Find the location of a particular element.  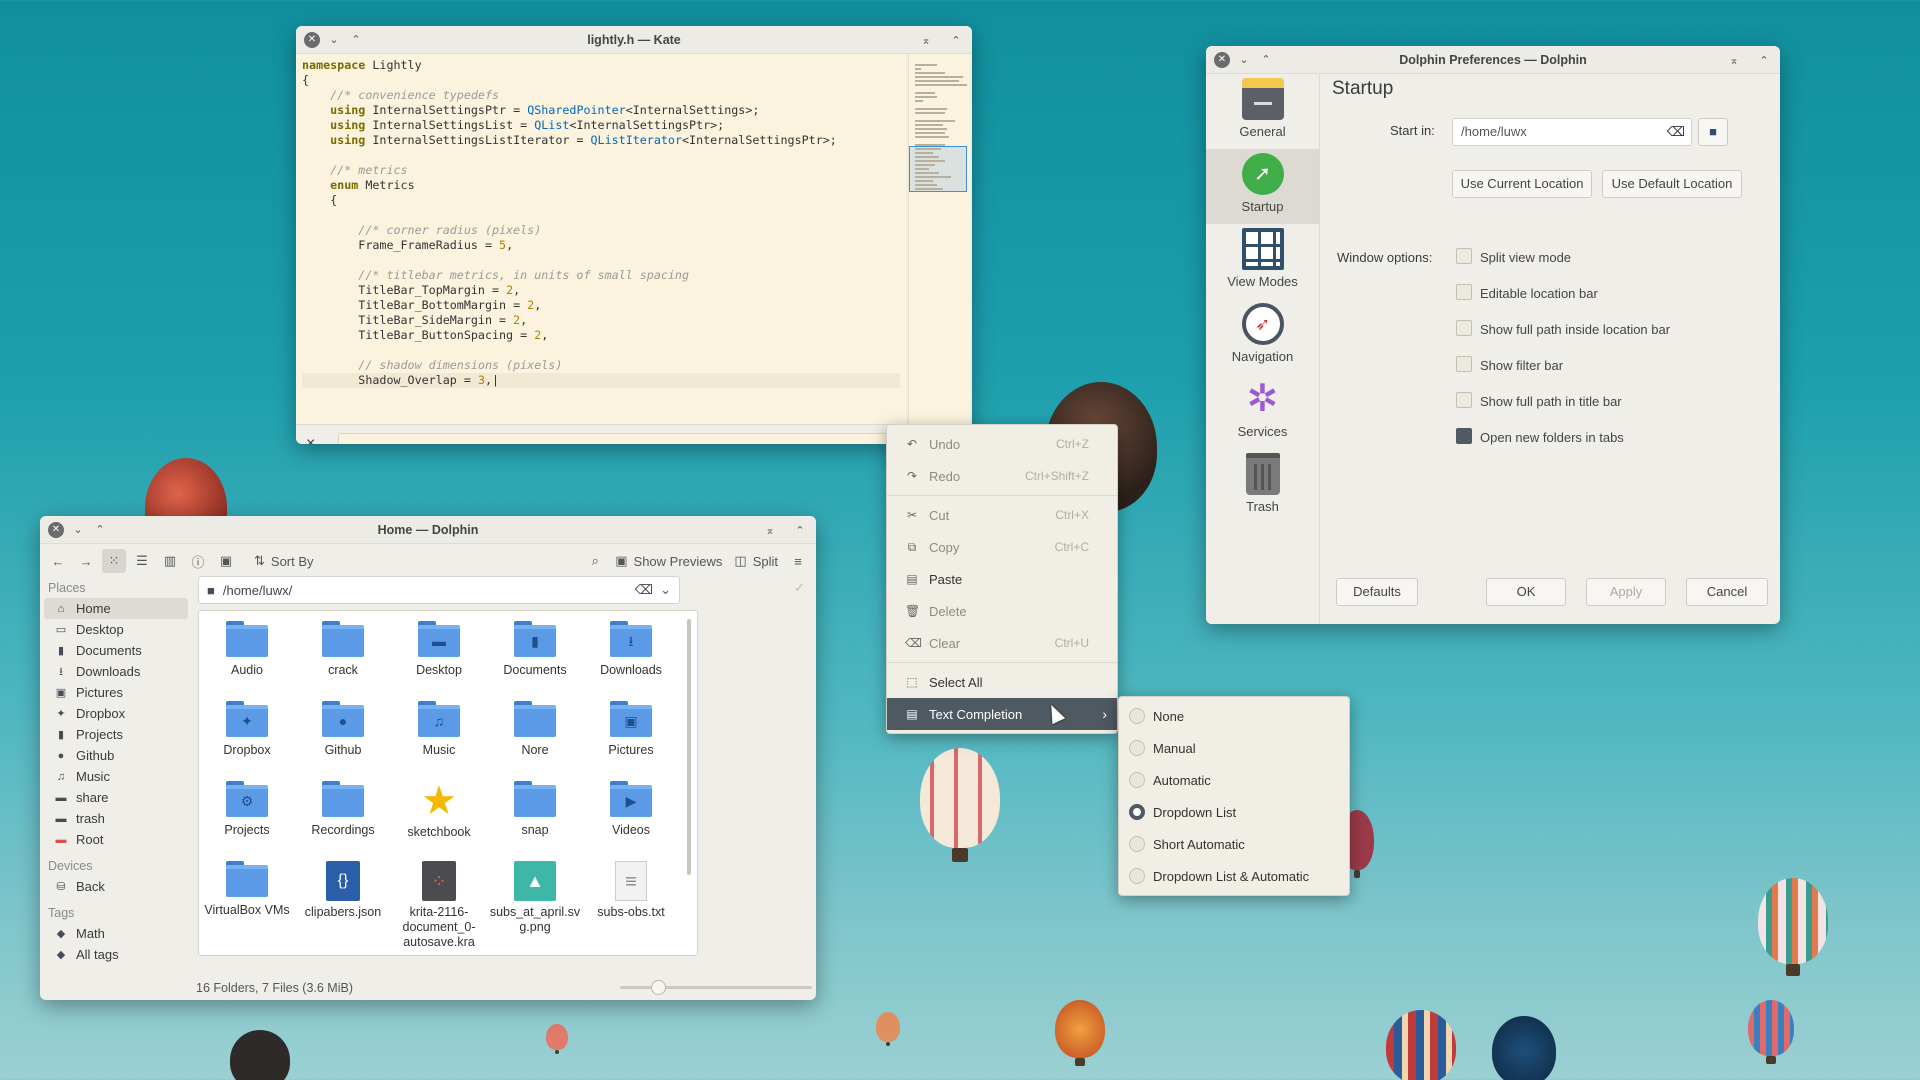

file-item: VirtualBox VMs is located at coordinates (250, 889).